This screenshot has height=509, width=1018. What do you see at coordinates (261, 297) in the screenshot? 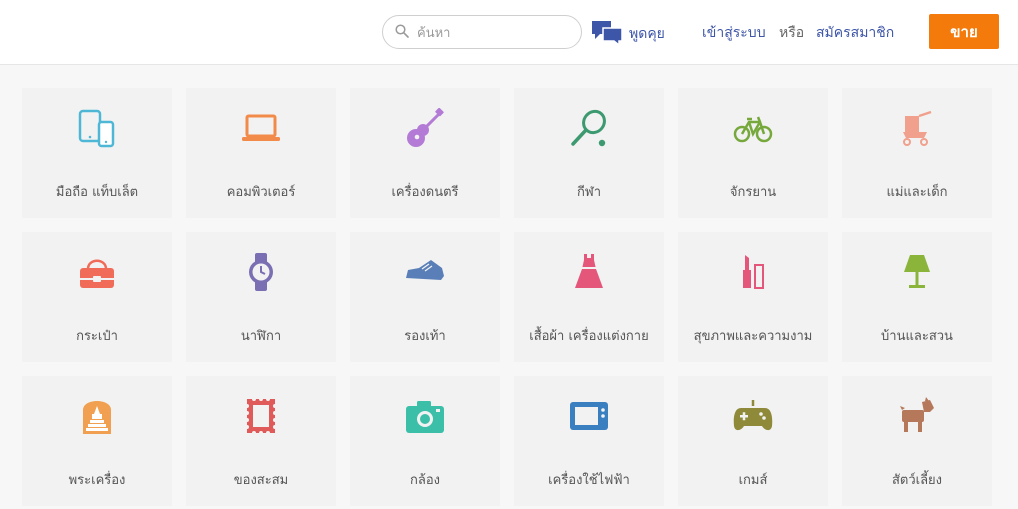
I see `category-tile-watch: นาฬิกา` at bounding box center [261, 297].